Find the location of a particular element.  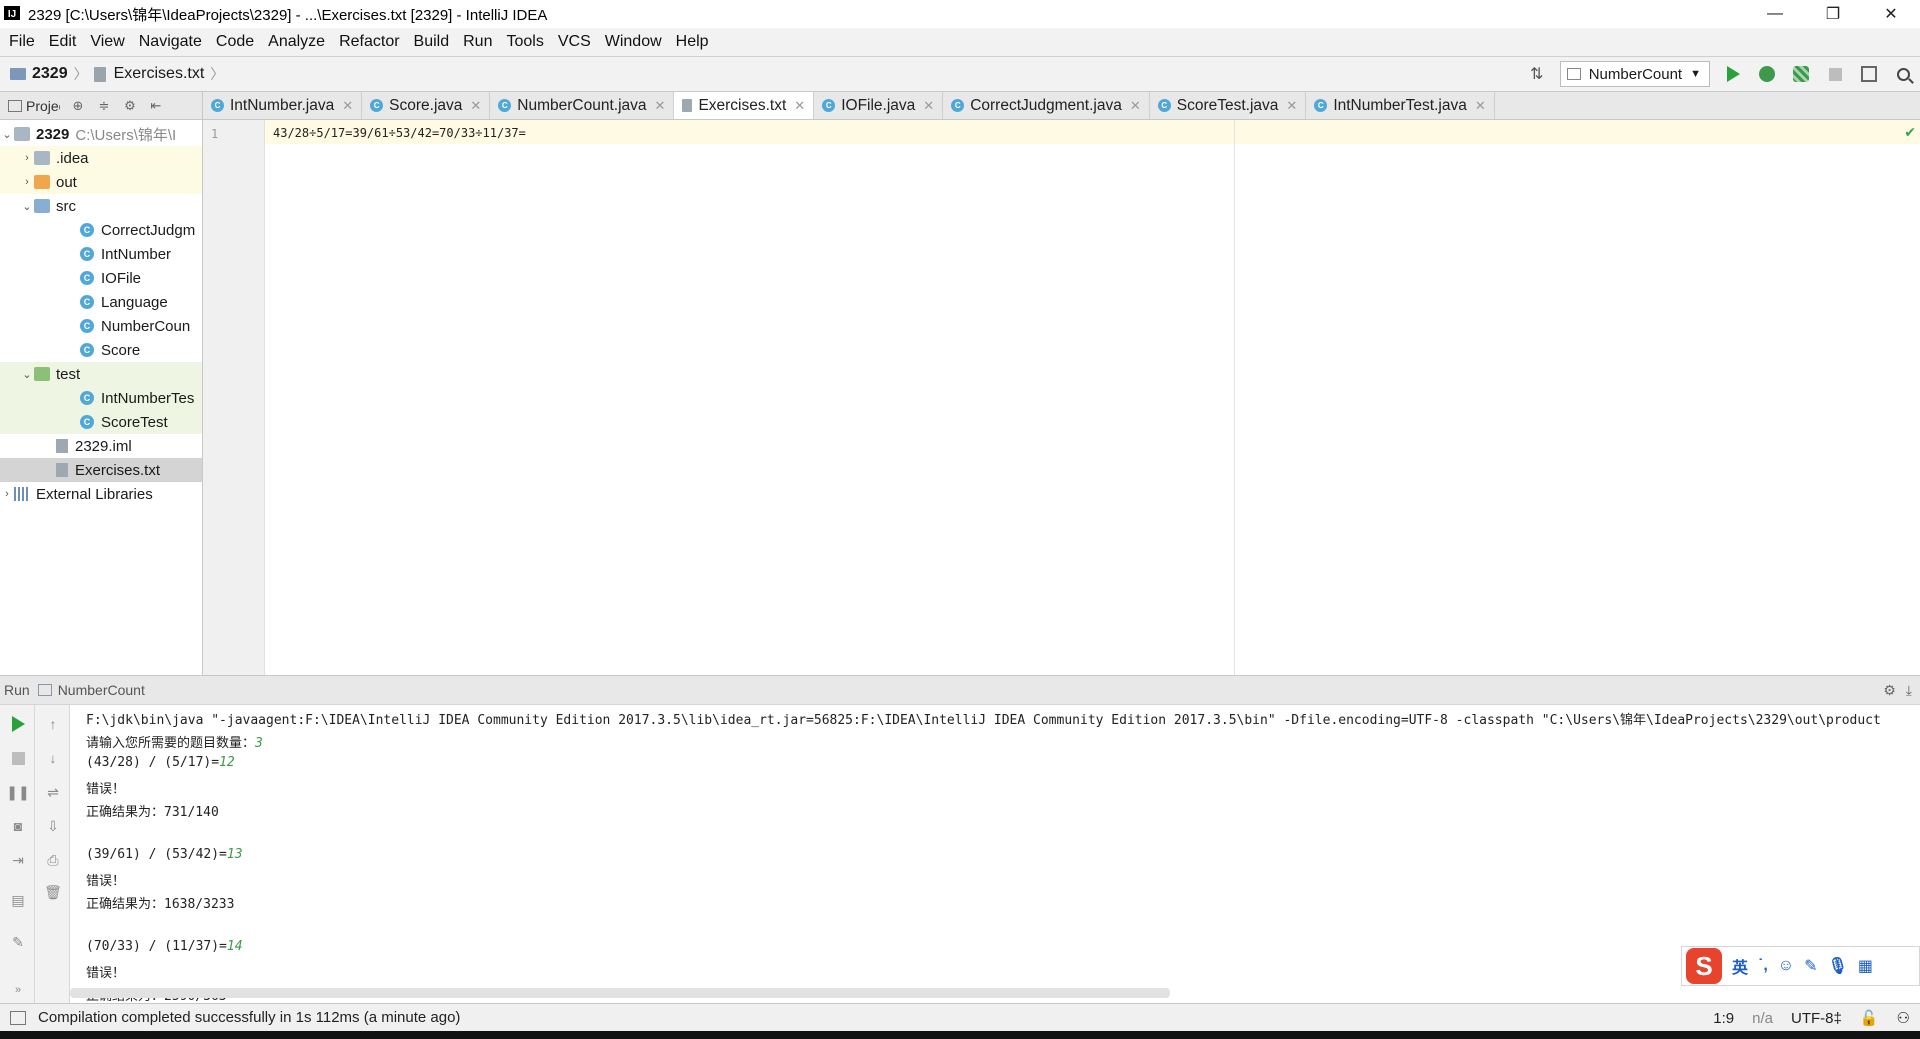

caret-position: 1:9 is located at coordinates (1723, 1018).